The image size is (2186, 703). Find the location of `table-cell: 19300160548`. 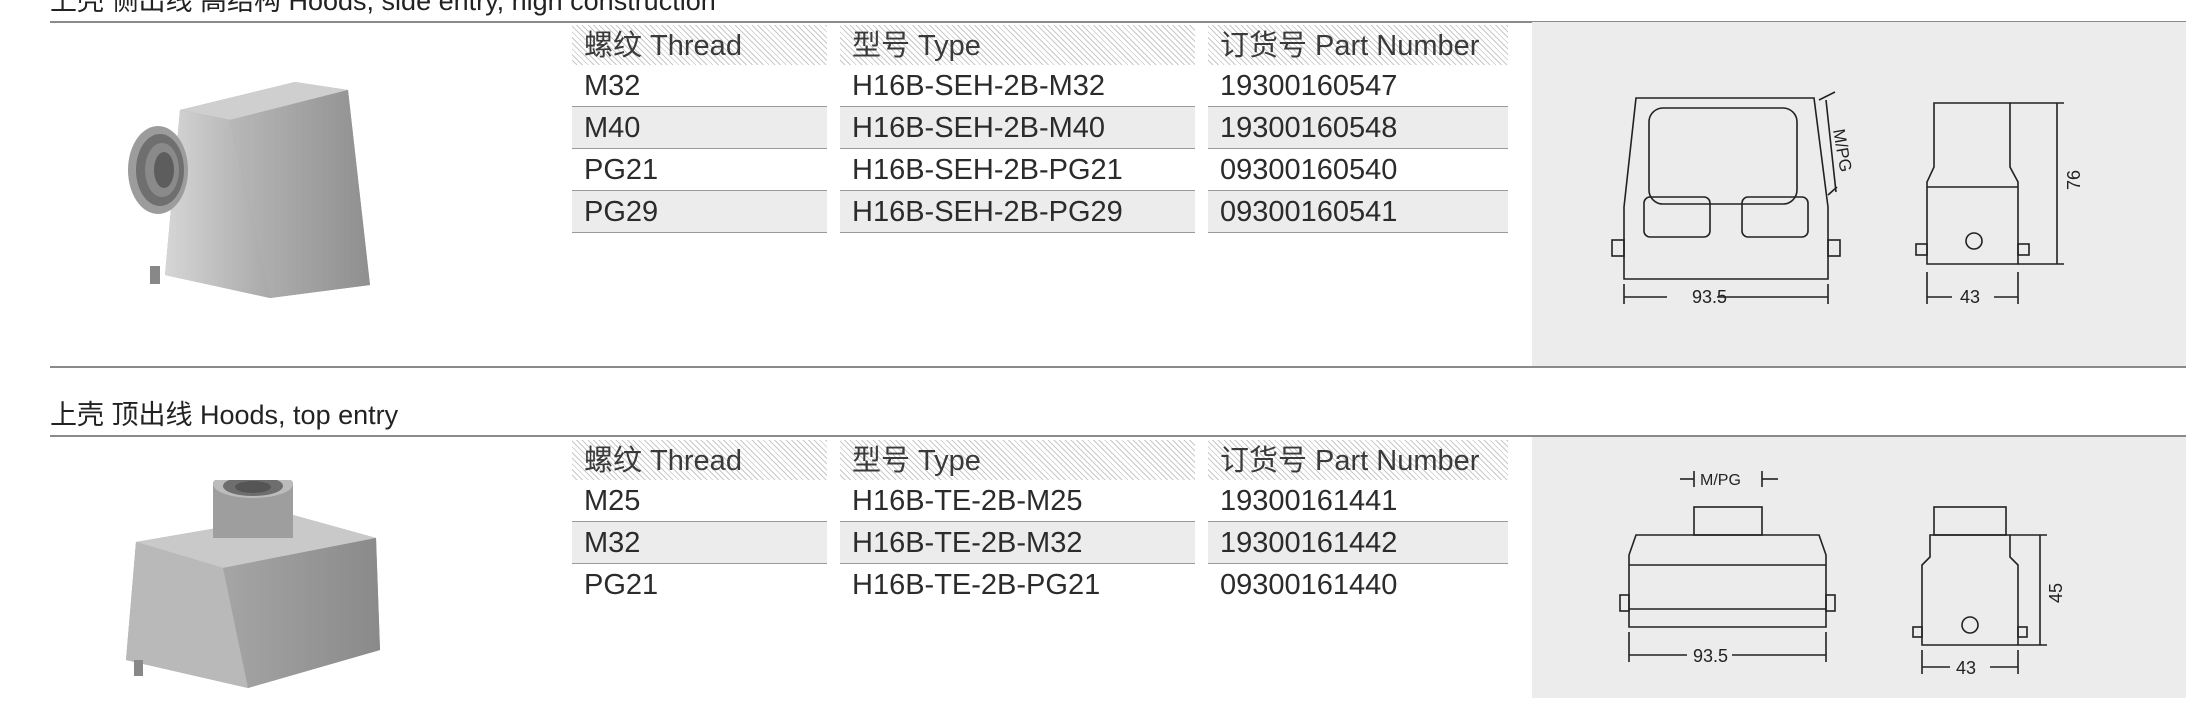

table-cell: 19300160548 is located at coordinates (1358, 128).